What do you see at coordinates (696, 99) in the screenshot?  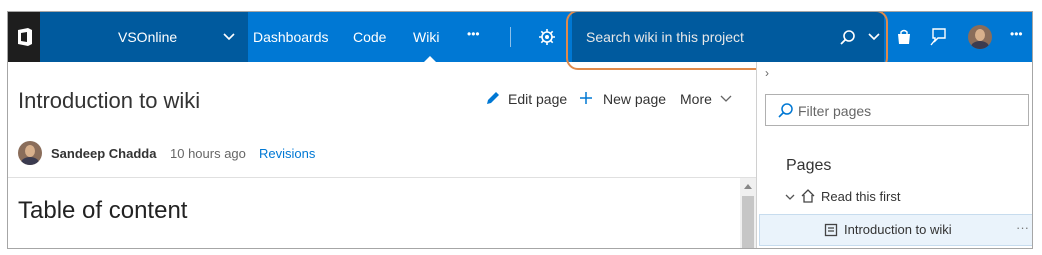 I see `more-menu-button: More` at bounding box center [696, 99].